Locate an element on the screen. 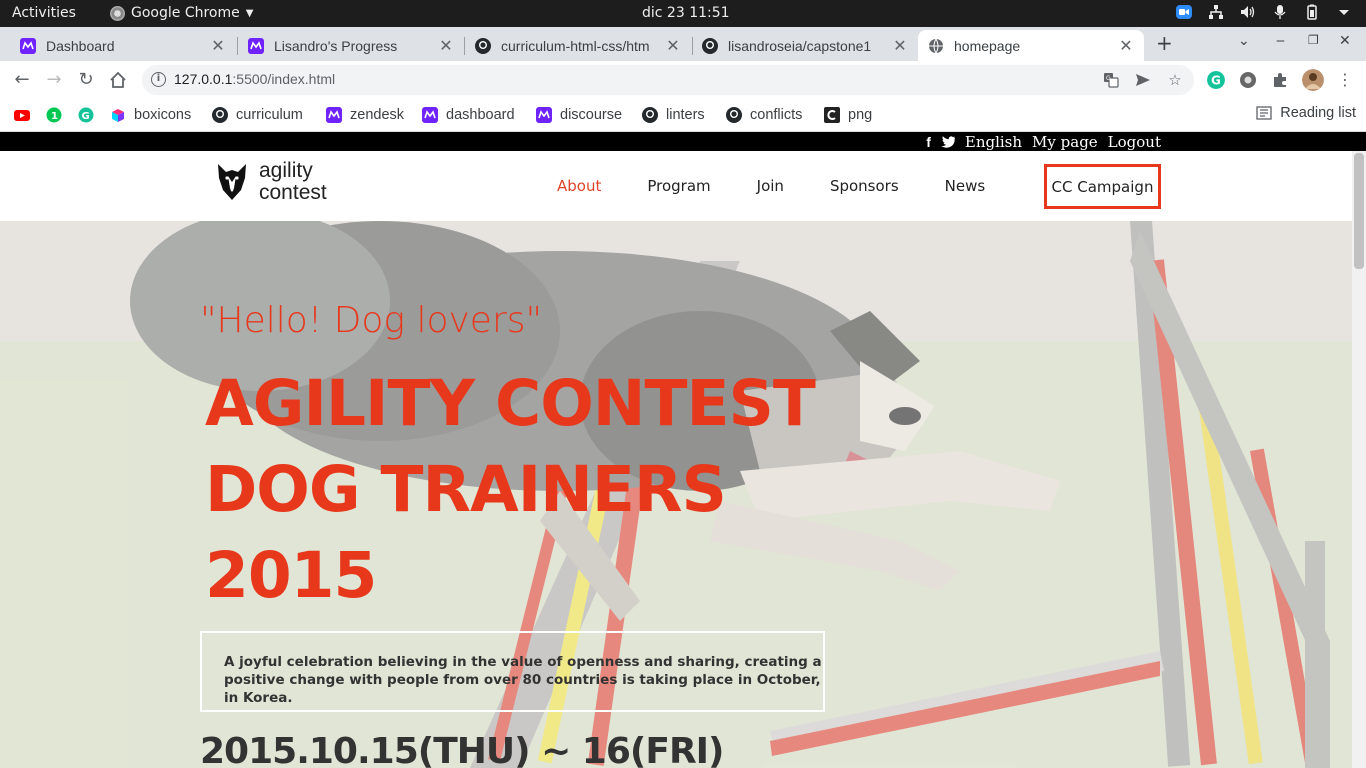  minimize-button: ‒ is located at coordinates (1280, 41).